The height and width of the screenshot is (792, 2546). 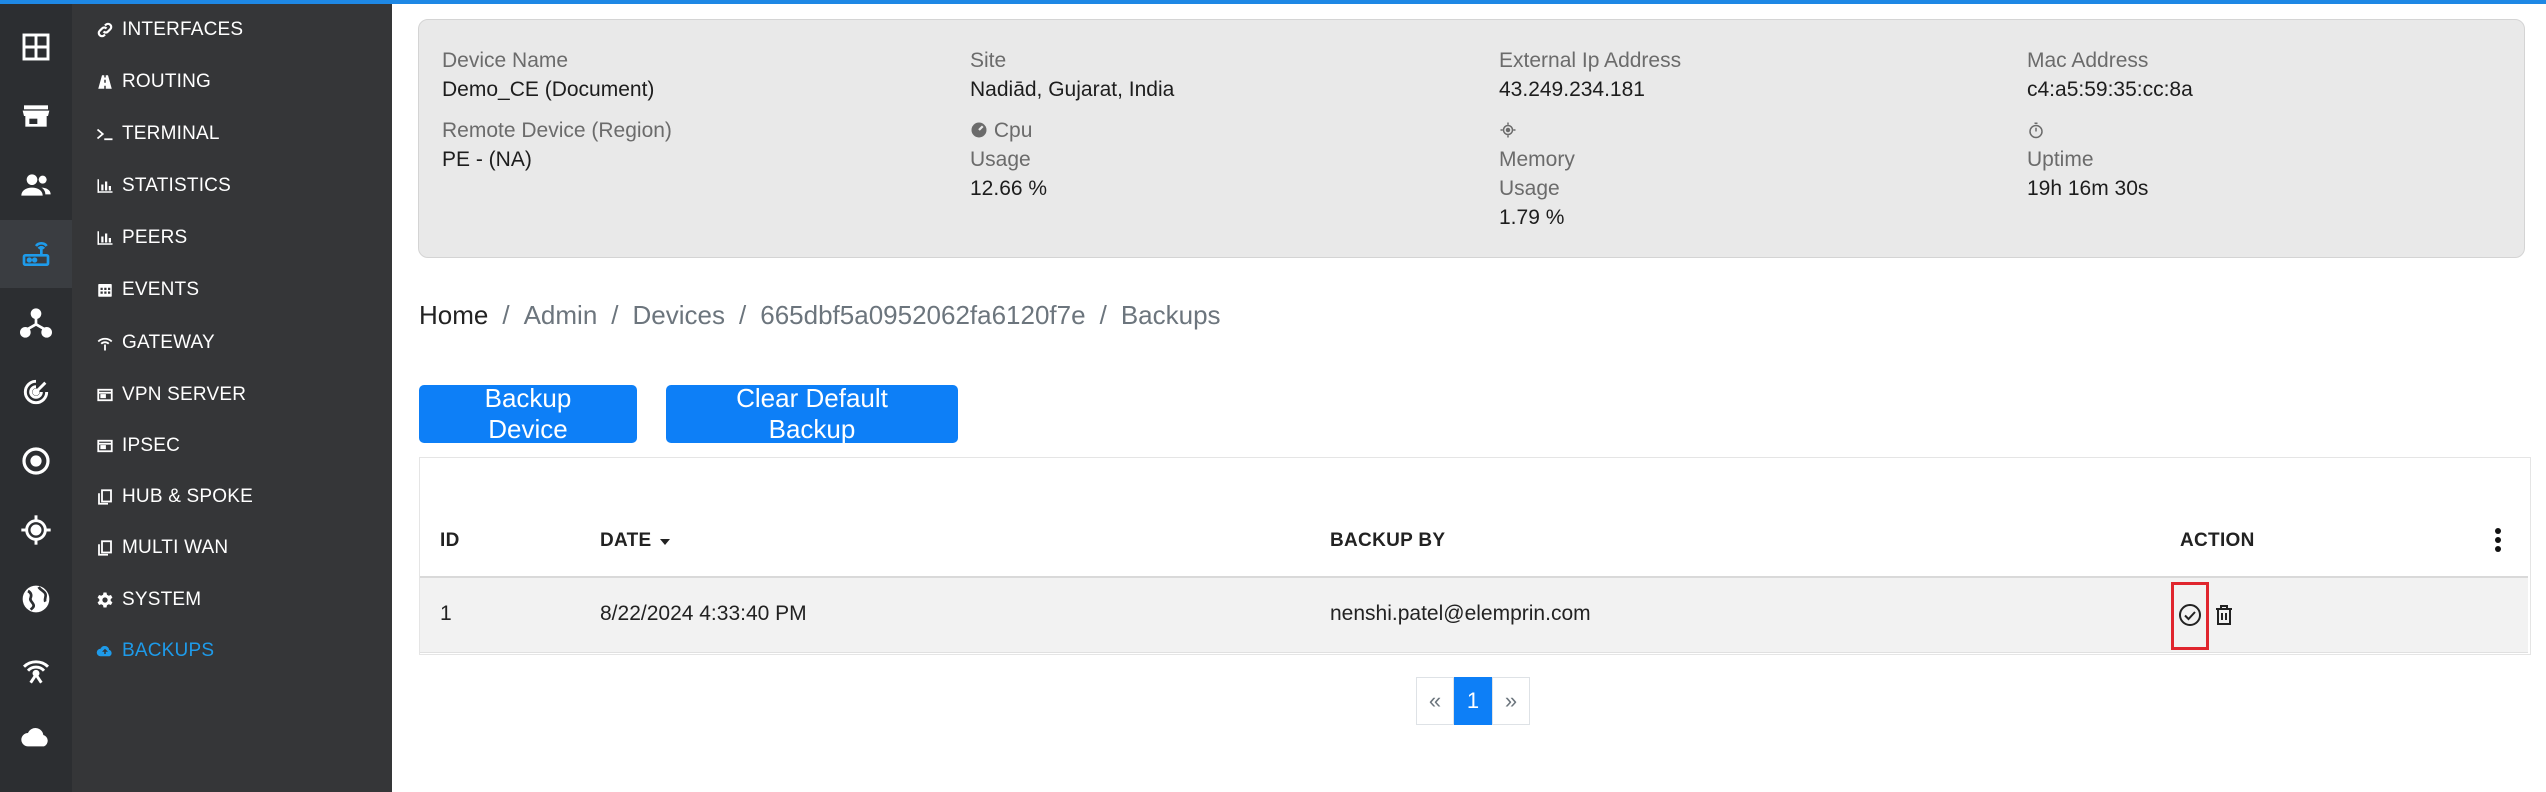 I want to click on sidebar-item-label: VPN SERVER, so click(x=184, y=394).